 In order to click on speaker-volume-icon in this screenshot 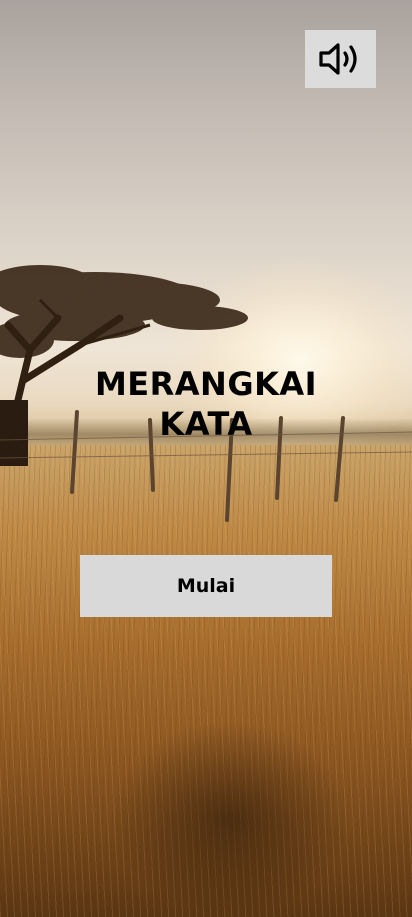, I will do `click(337, 59)`.